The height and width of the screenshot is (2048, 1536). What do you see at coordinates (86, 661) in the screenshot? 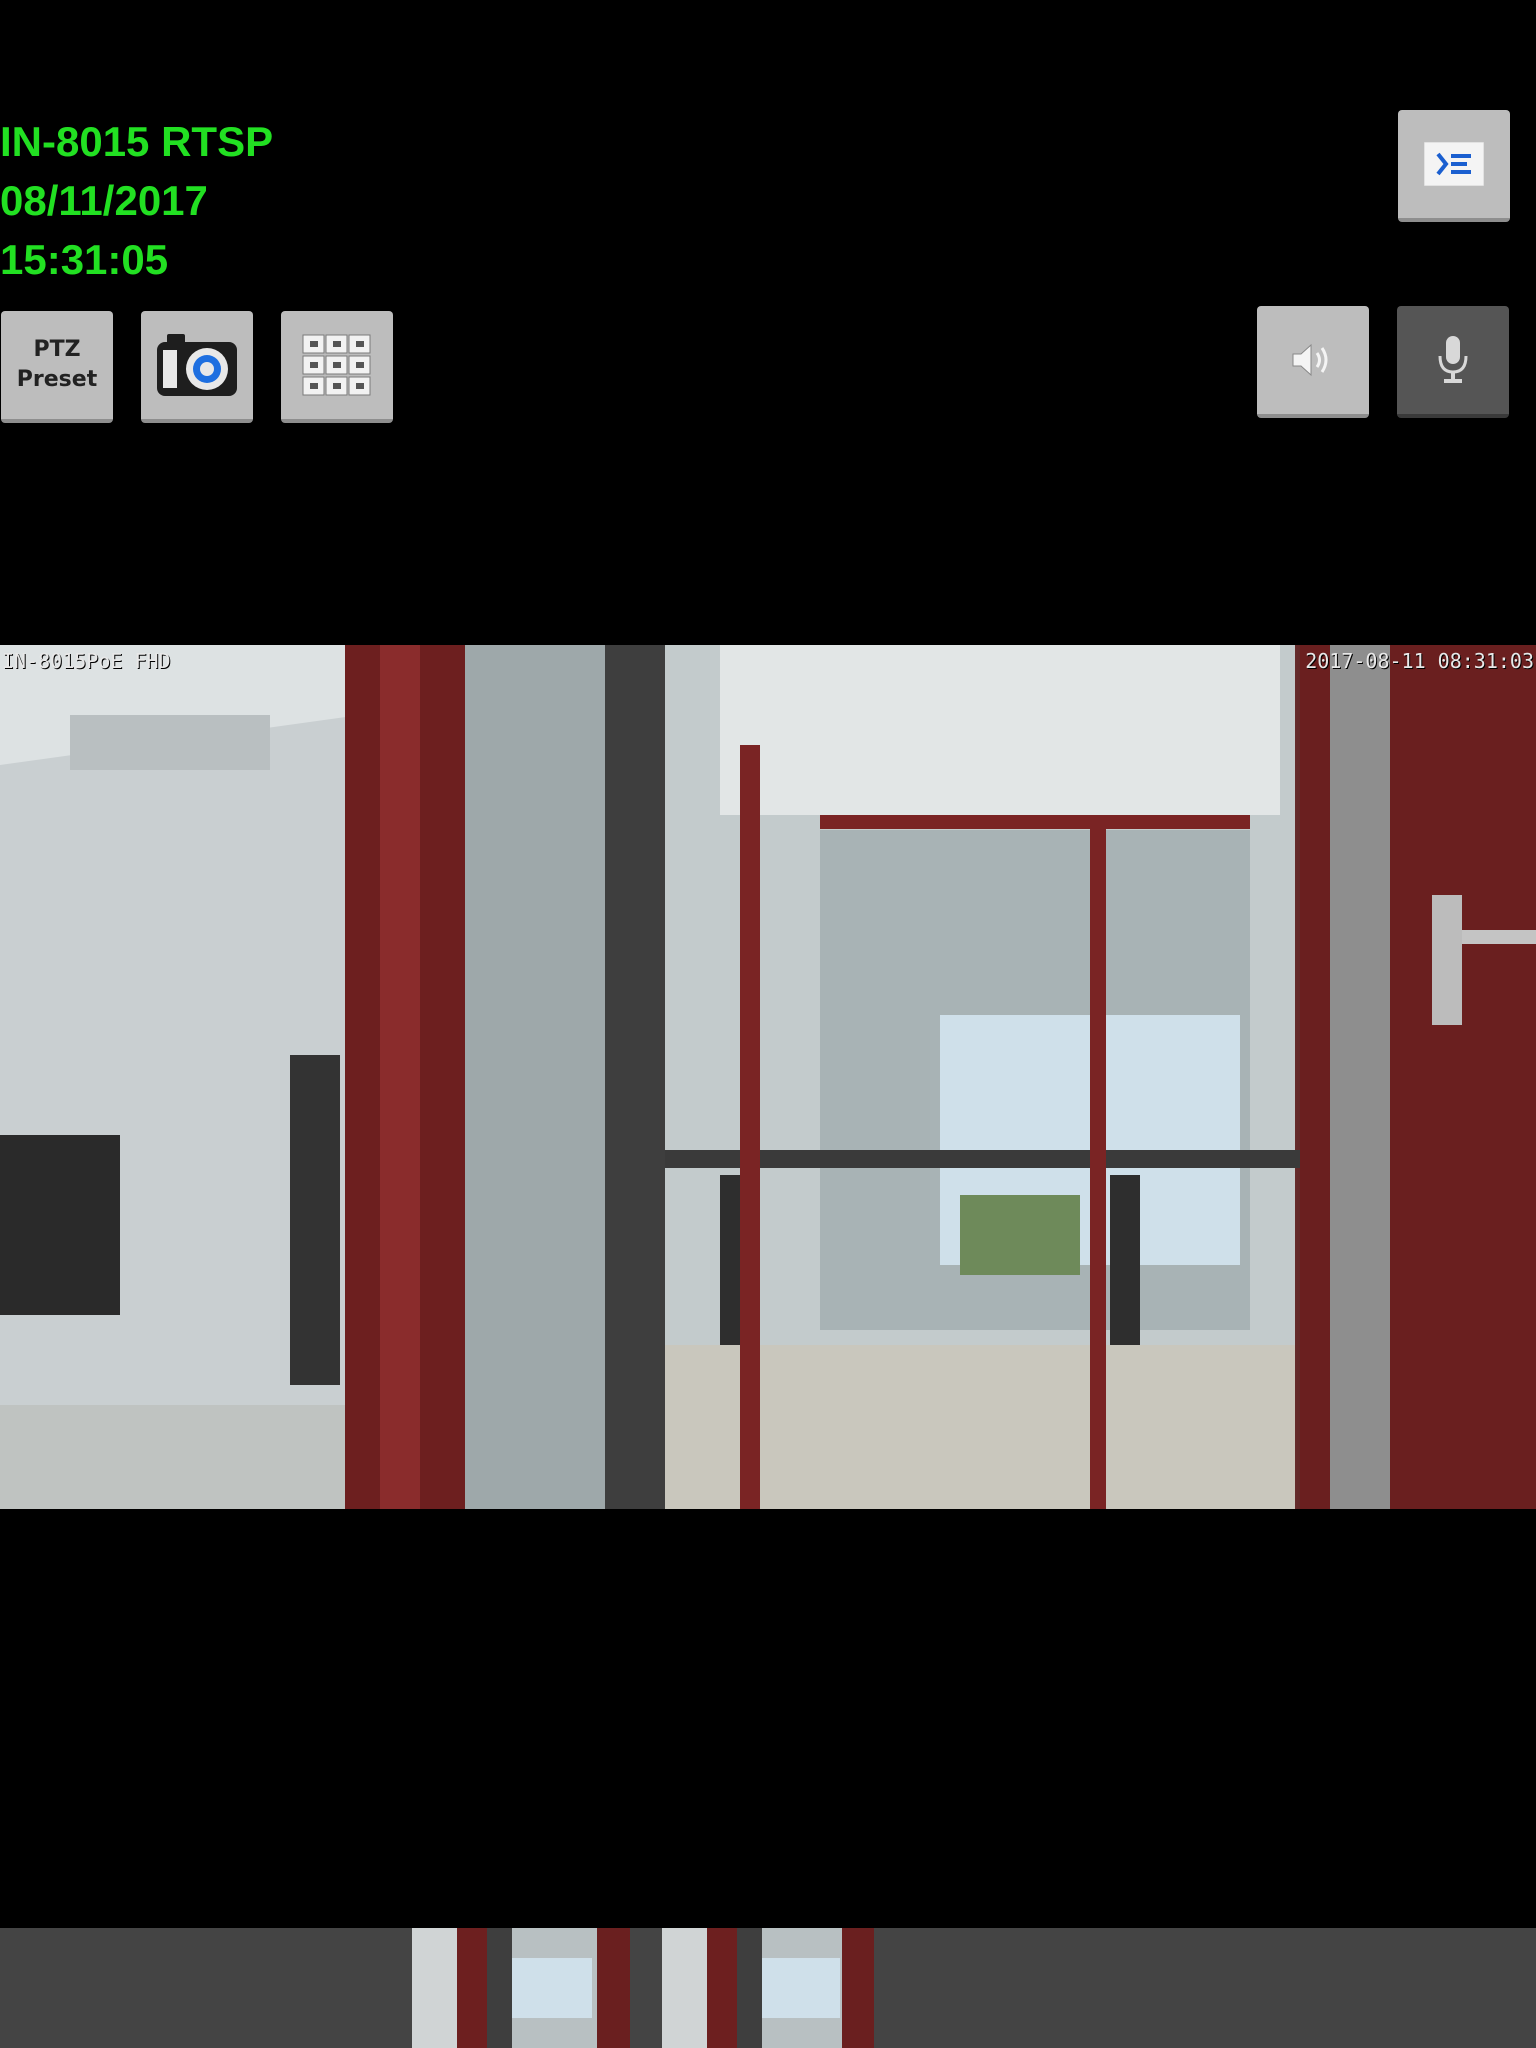
I see `osd-camera-name: IN-8015PoE FHD` at bounding box center [86, 661].